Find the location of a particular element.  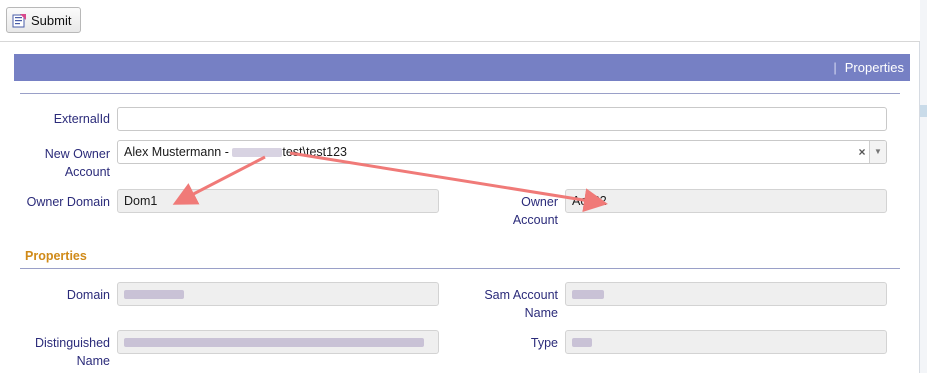

save-form-icon is located at coordinates (19, 20).